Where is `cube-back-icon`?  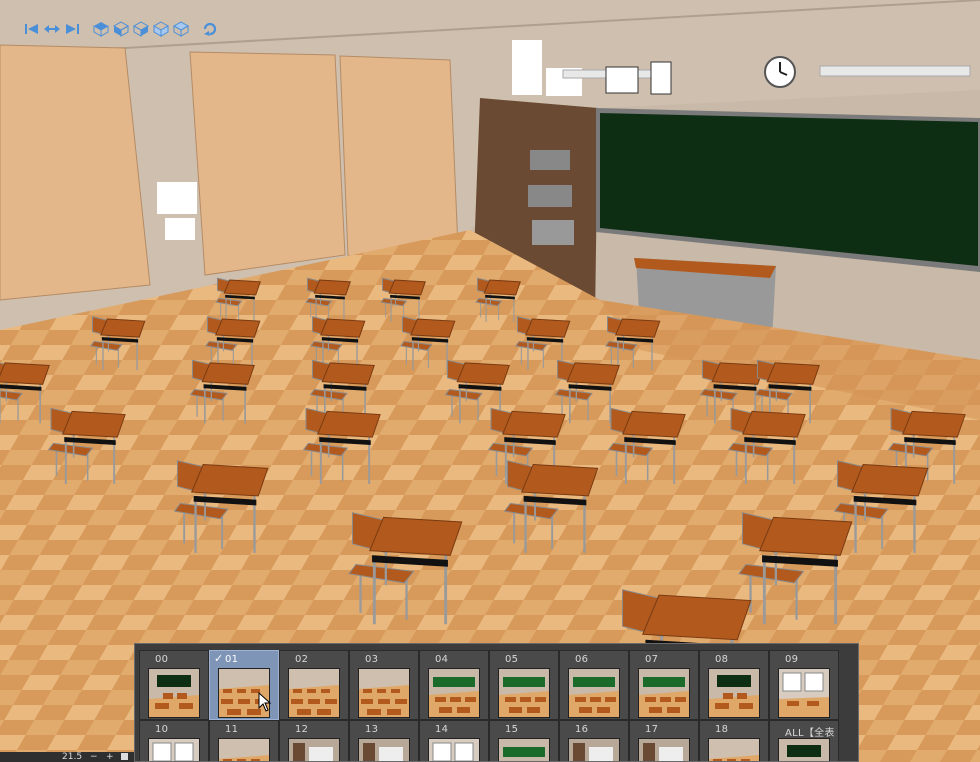 cube-back-icon is located at coordinates (161, 31).